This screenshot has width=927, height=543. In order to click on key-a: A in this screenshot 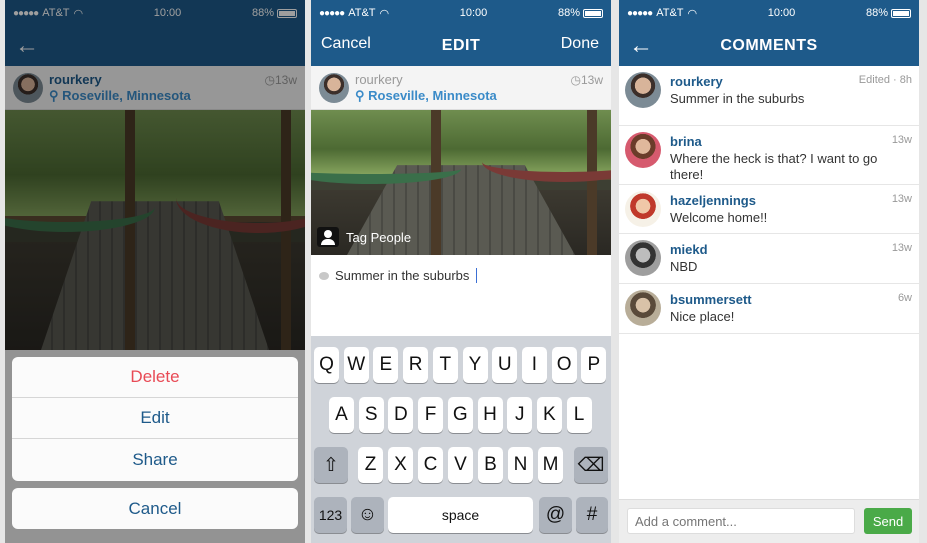, I will do `click(341, 415)`.